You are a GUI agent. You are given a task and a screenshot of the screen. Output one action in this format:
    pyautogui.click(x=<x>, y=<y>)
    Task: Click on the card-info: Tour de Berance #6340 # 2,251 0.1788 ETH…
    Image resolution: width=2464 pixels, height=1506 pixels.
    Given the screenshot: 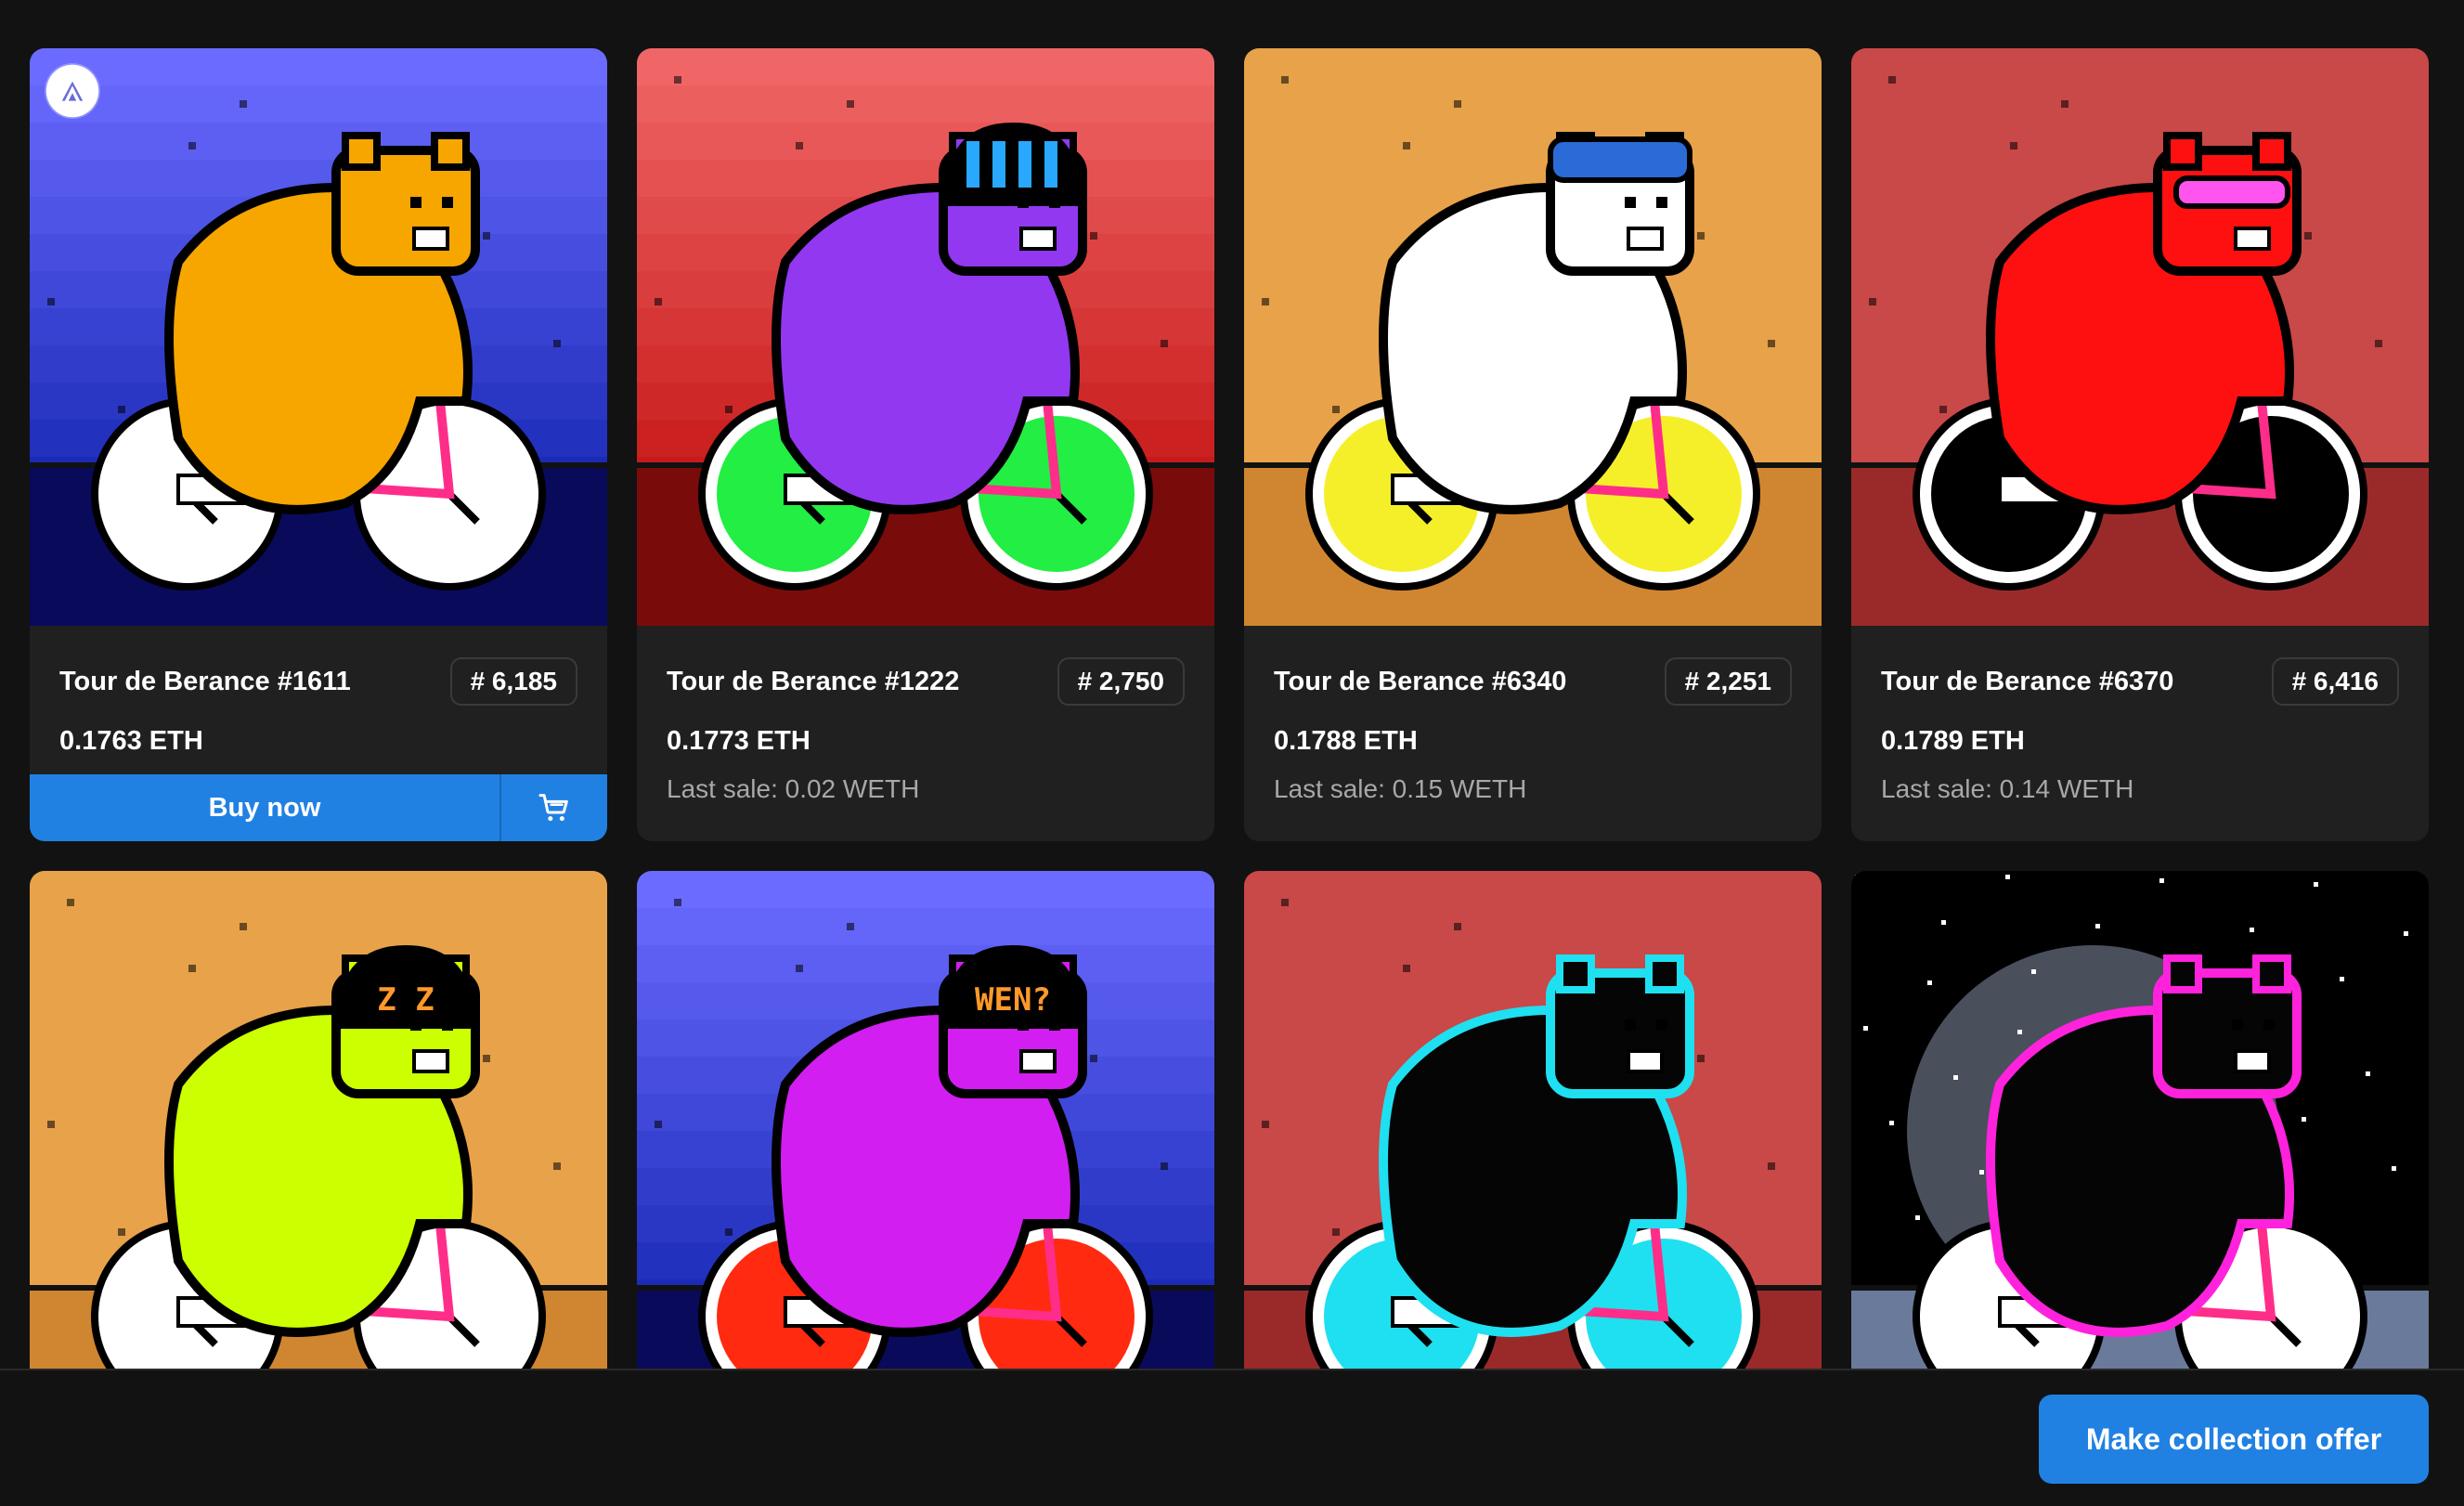 What is the action you would take?
    pyautogui.click(x=1533, y=733)
    